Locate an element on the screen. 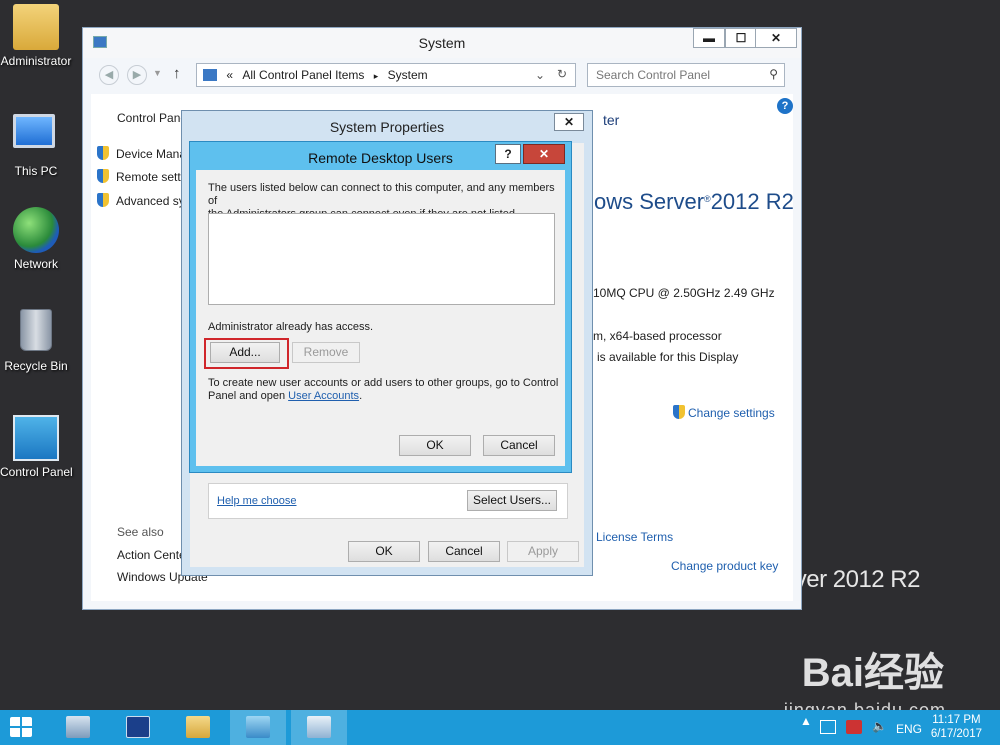 This screenshot has height=745, width=1000. file-explorer-icon is located at coordinates (198, 727).